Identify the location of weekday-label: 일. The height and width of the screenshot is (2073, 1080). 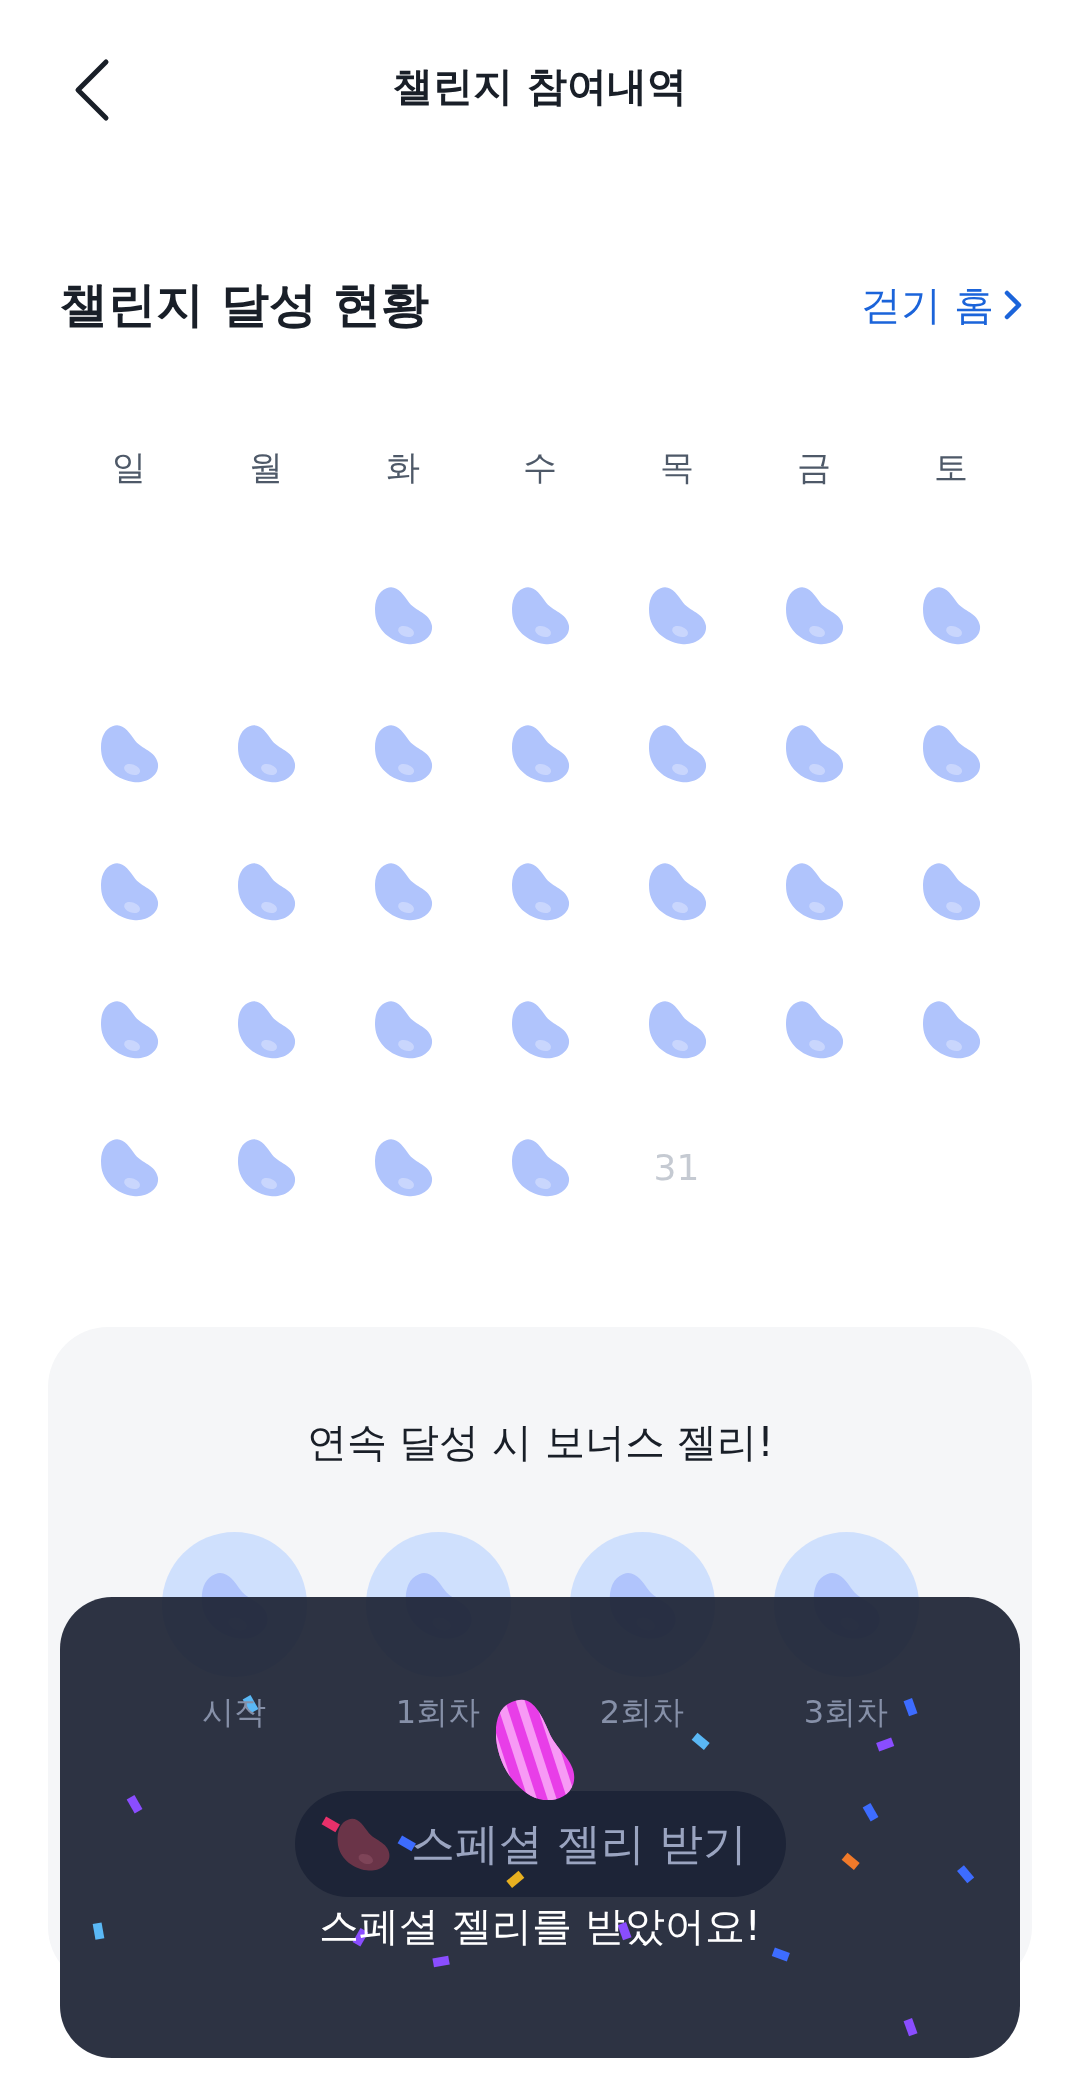
(128, 467).